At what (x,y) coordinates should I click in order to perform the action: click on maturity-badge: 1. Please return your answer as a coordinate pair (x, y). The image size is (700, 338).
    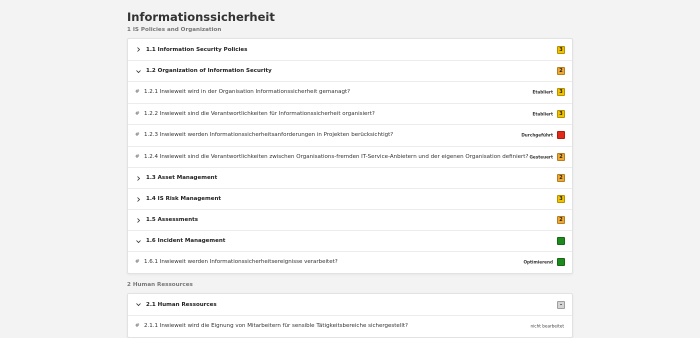
    Looking at the image, I should click on (561, 135).